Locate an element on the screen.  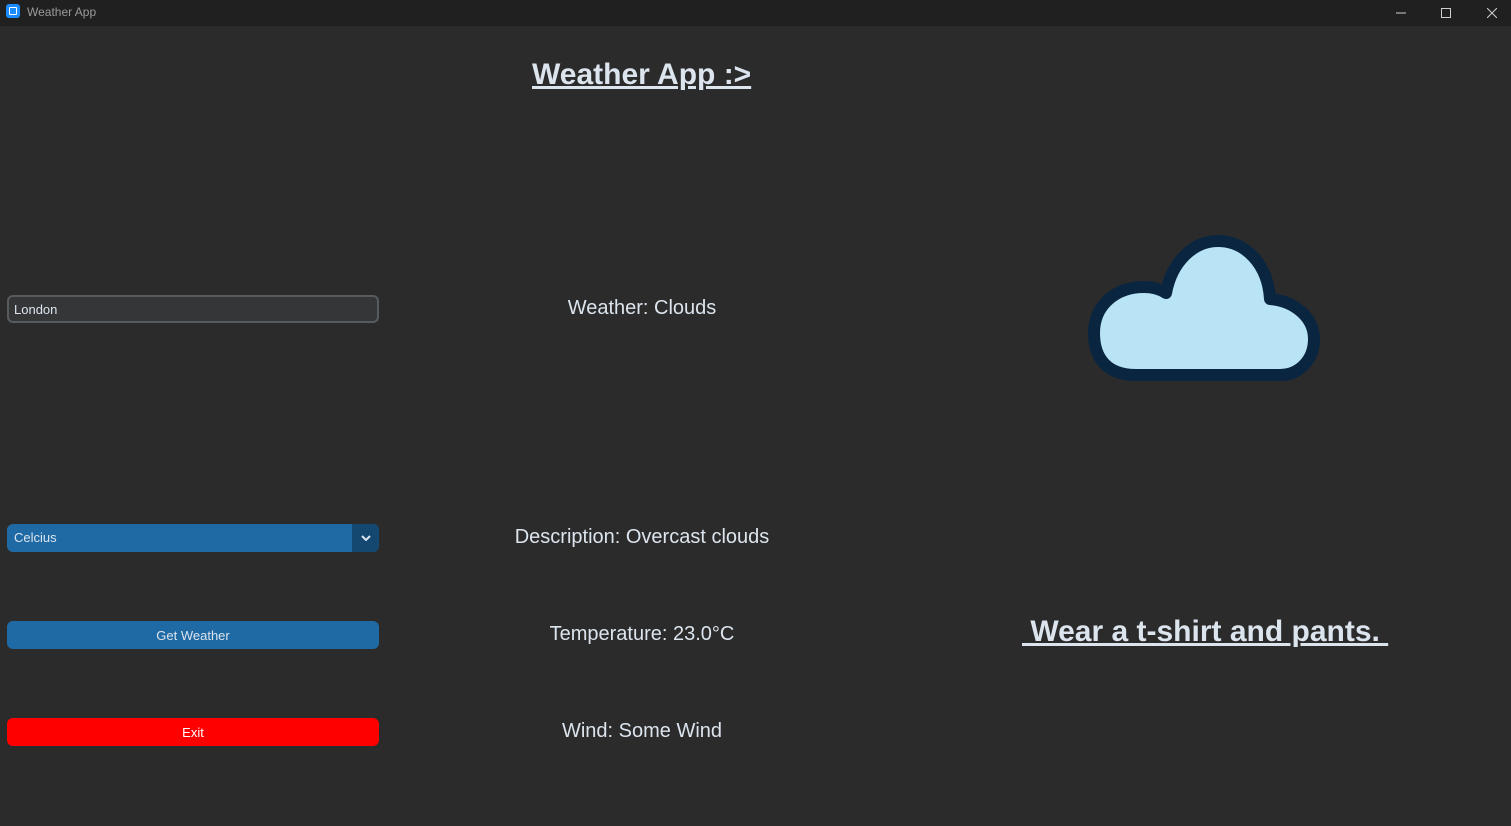
close-icon is located at coordinates (1492, 13).